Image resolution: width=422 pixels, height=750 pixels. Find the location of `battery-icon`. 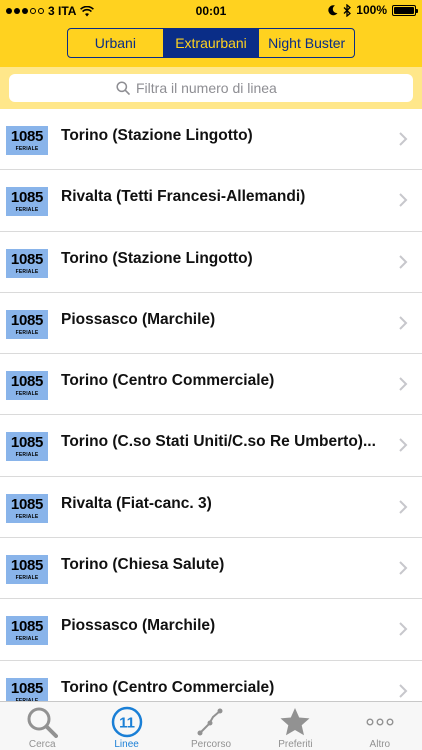

battery-icon is located at coordinates (405, 10).